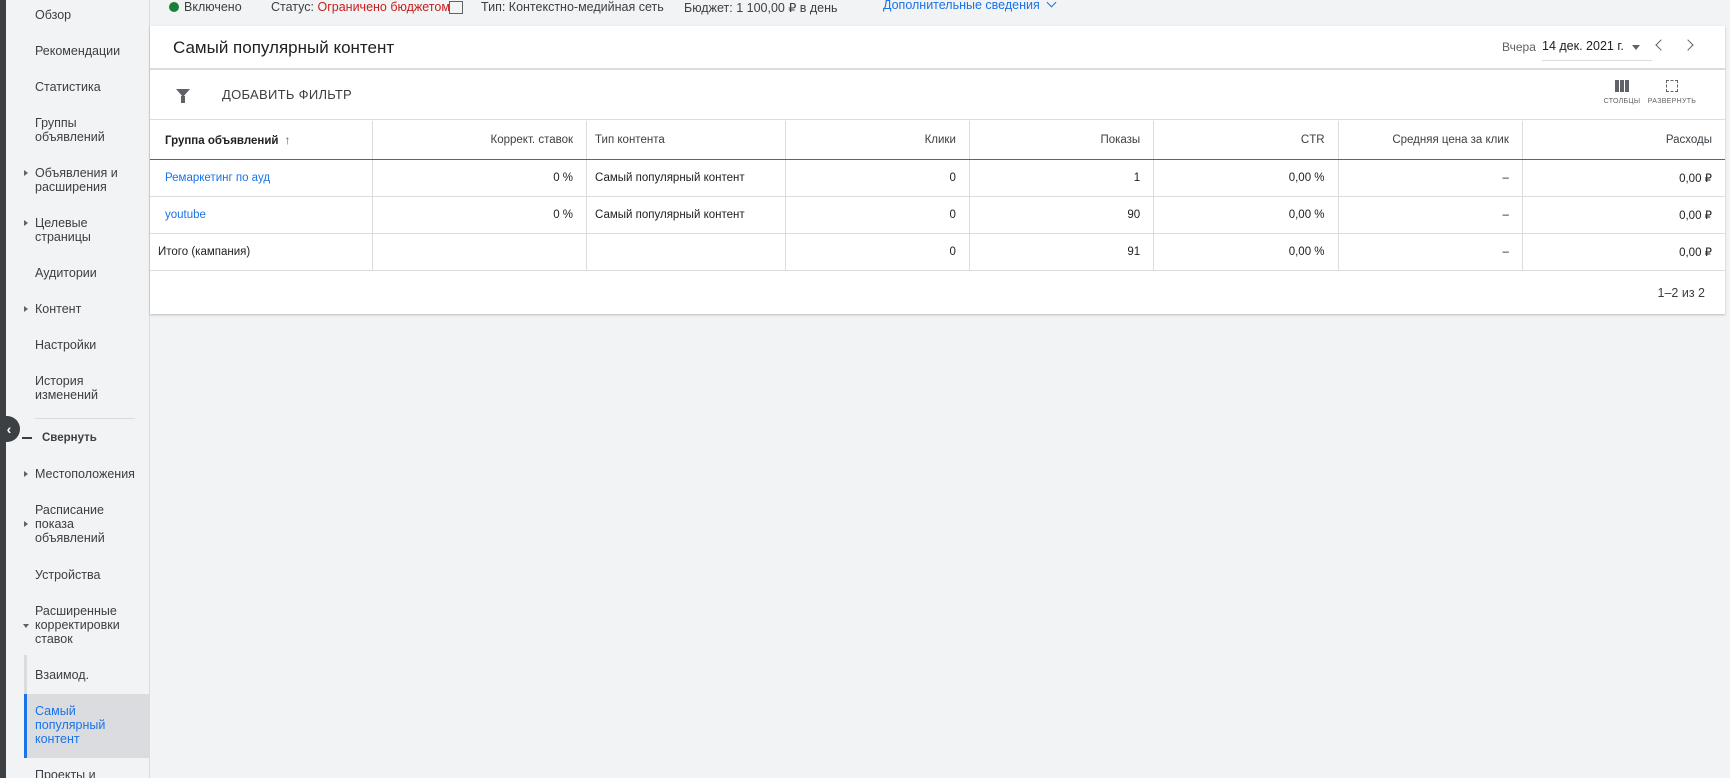 The image size is (1730, 778). I want to click on sidebar-item-label: Обзор, so click(53, 15).